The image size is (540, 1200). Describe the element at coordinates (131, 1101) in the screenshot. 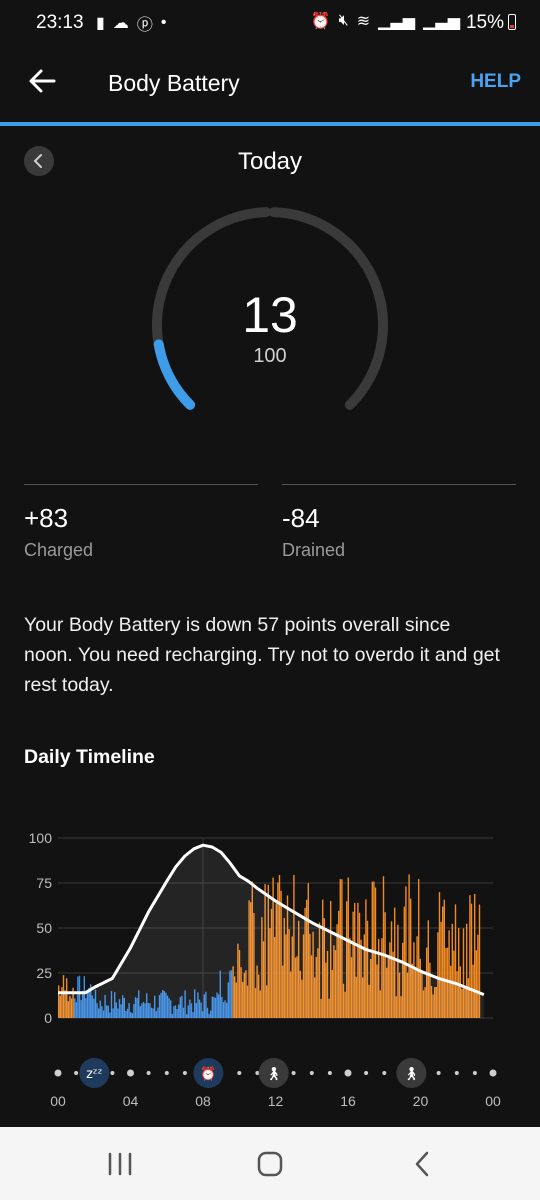

I see `x-tick-label: 04` at that location.